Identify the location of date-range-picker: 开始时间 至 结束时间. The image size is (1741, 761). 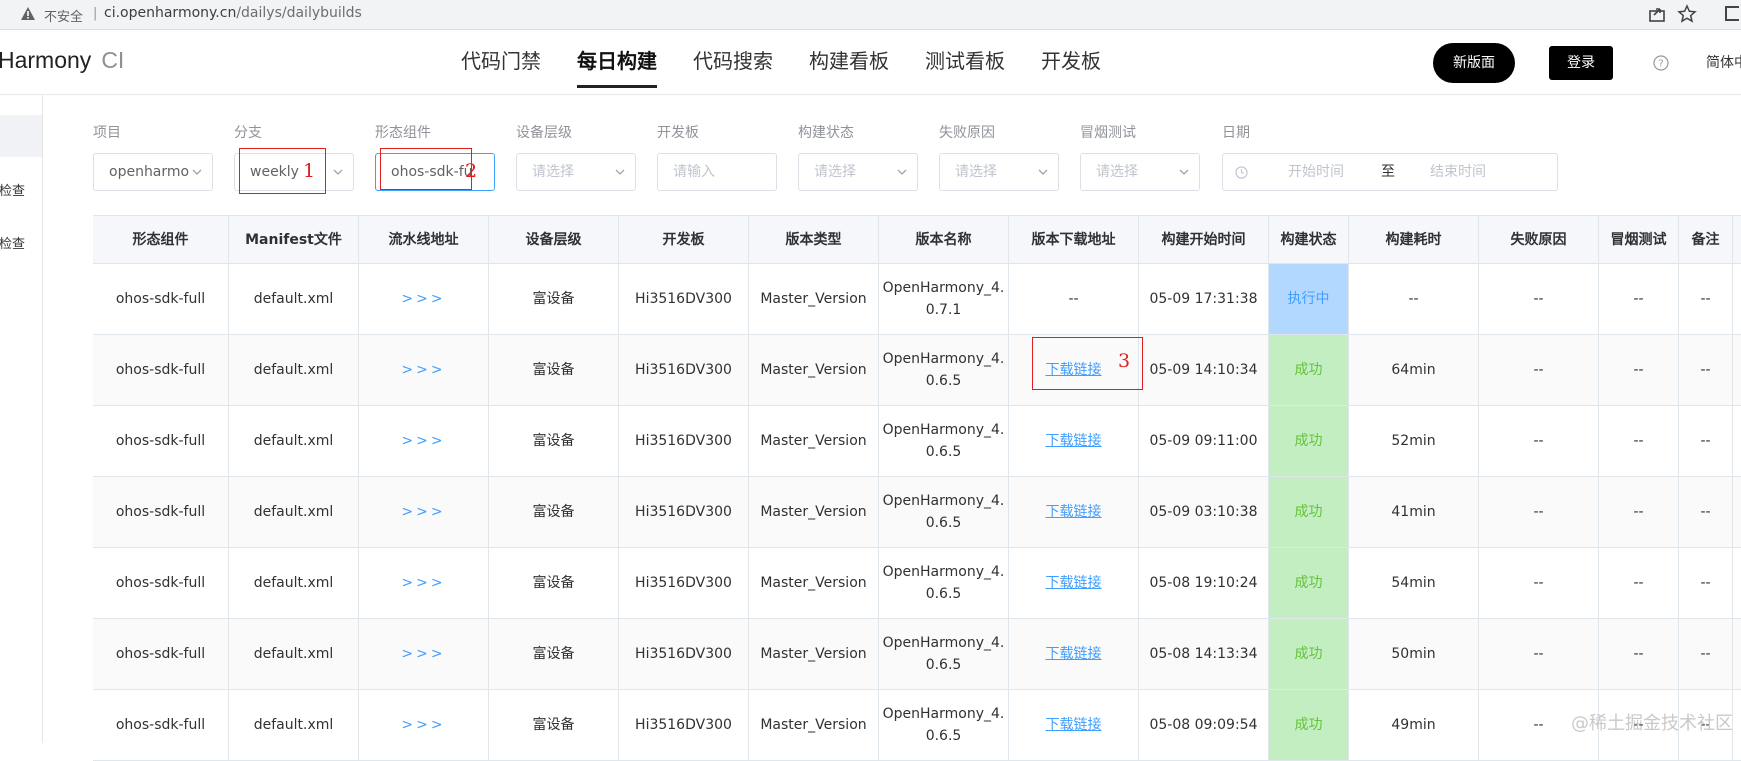
(1390, 172).